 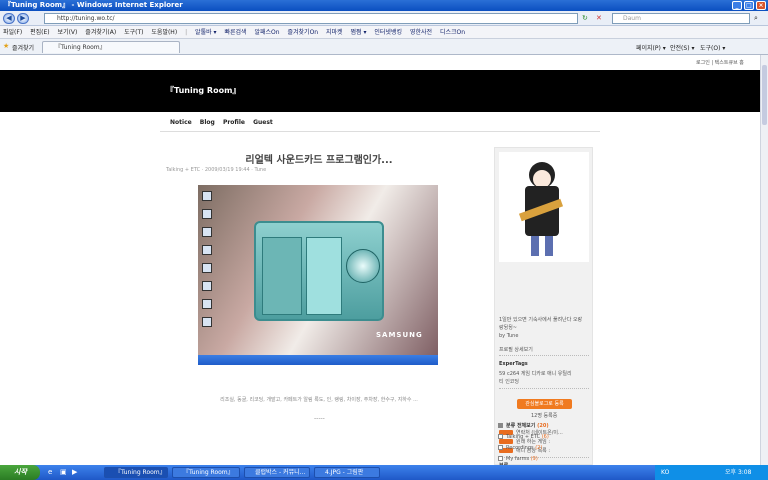 What do you see at coordinates (318, 360) in the screenshot?
I see `image-taskbar` at bounding box center [318, 360].